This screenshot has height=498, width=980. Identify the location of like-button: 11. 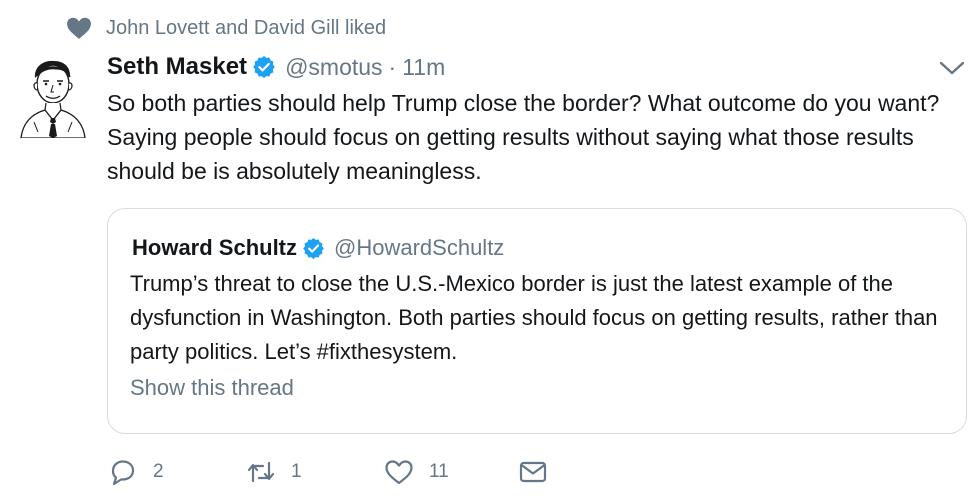
(416, 472).